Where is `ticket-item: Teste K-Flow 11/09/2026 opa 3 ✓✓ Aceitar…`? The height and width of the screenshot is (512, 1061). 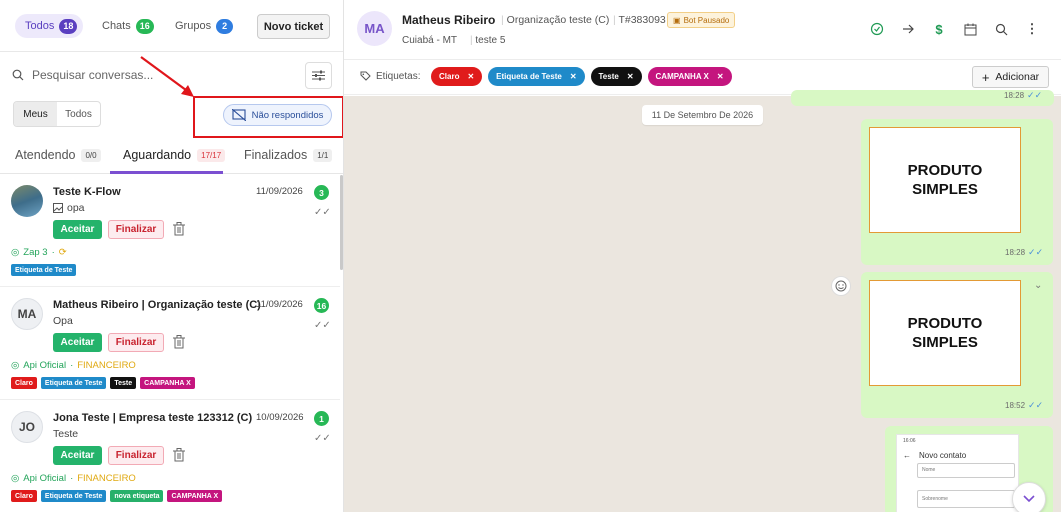
ticket-item: Teste K-Flow 11/09/2026 opa 3 ✓✓ Aceitar… is located at coordinates (170, 231).